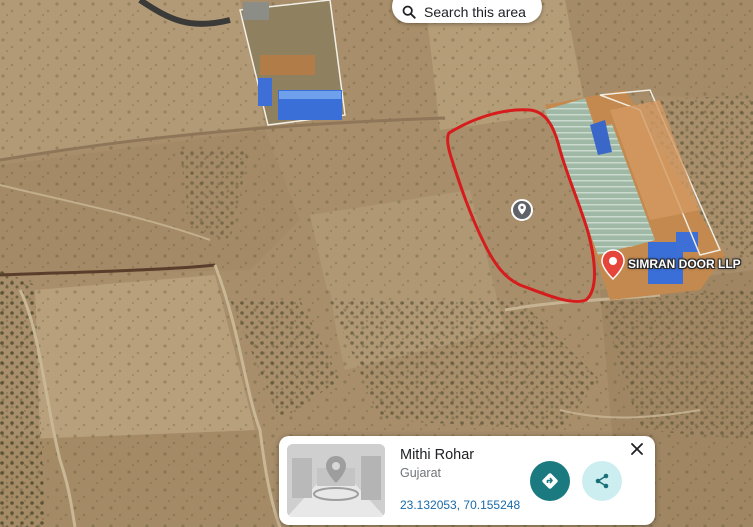  Describe the element at coordinates (336, 480) in the screenshot. I see `street-view-thumbnail` at that location.